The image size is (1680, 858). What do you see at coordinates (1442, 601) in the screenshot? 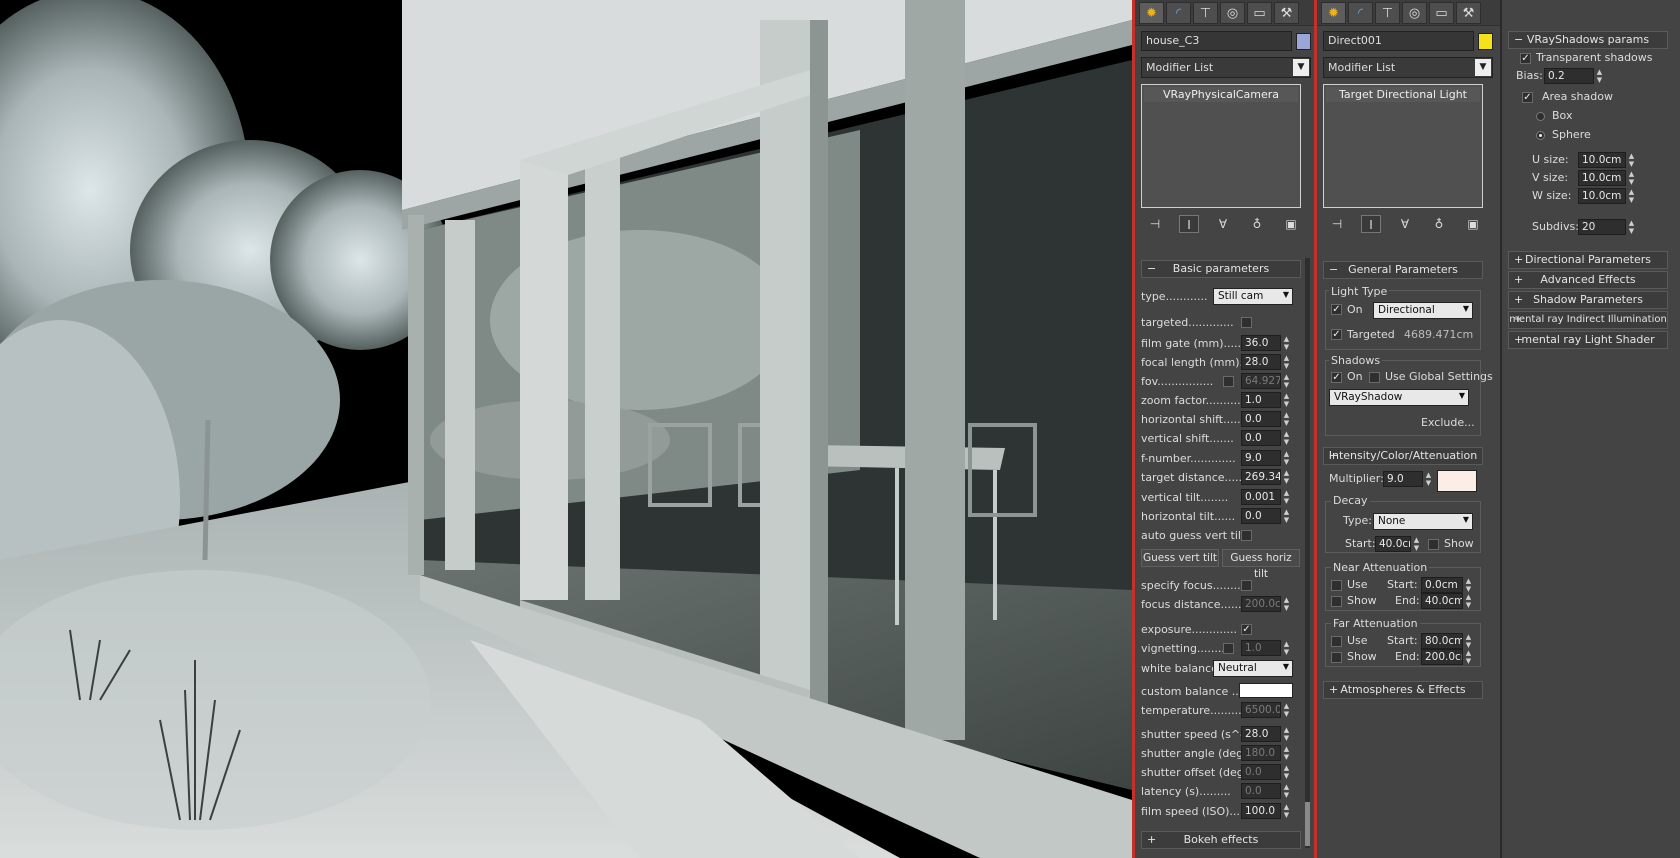
I see `near-end-spinner: 40.0cm` at bounding box center [1442, 601].